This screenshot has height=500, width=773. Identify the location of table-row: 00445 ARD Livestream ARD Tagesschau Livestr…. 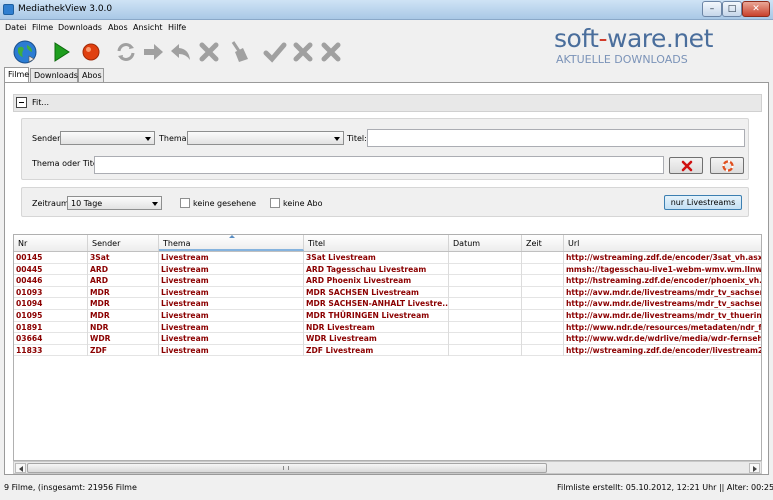
(388, 269).